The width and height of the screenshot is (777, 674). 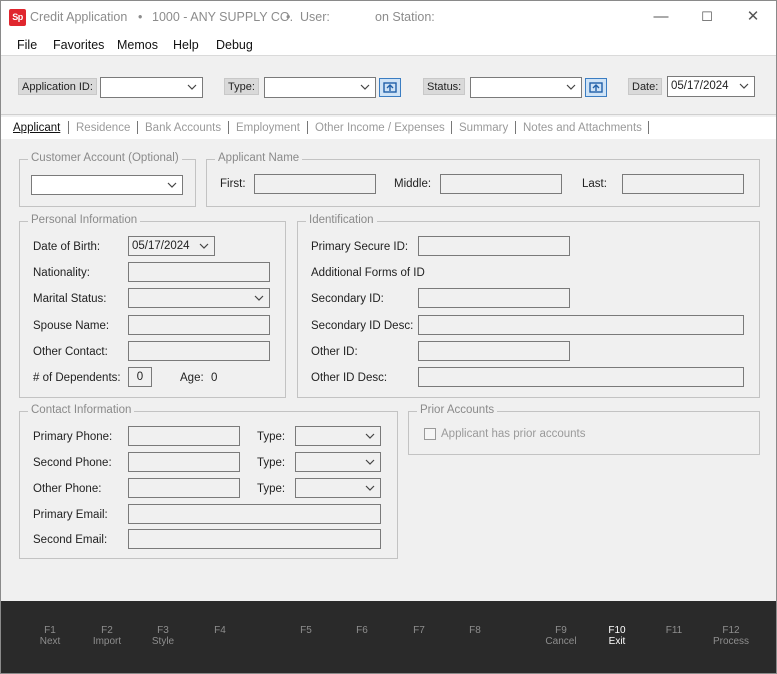 What do you see at coordinates (271, 463) in the screenshot?
I see `second-phone-type-label: Type:` at bounding box center [271, 463].